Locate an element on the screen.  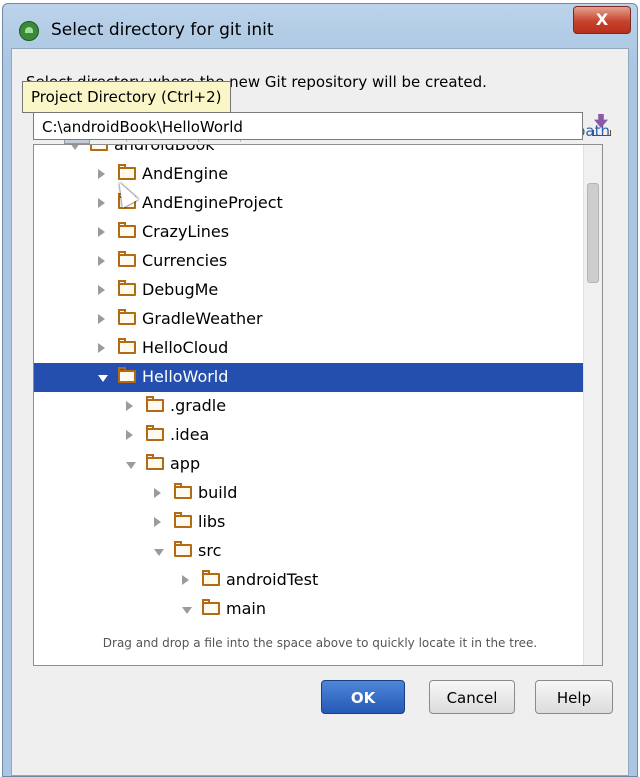
tree-row-label: HelloWorld is located at coordinates (185, 376).